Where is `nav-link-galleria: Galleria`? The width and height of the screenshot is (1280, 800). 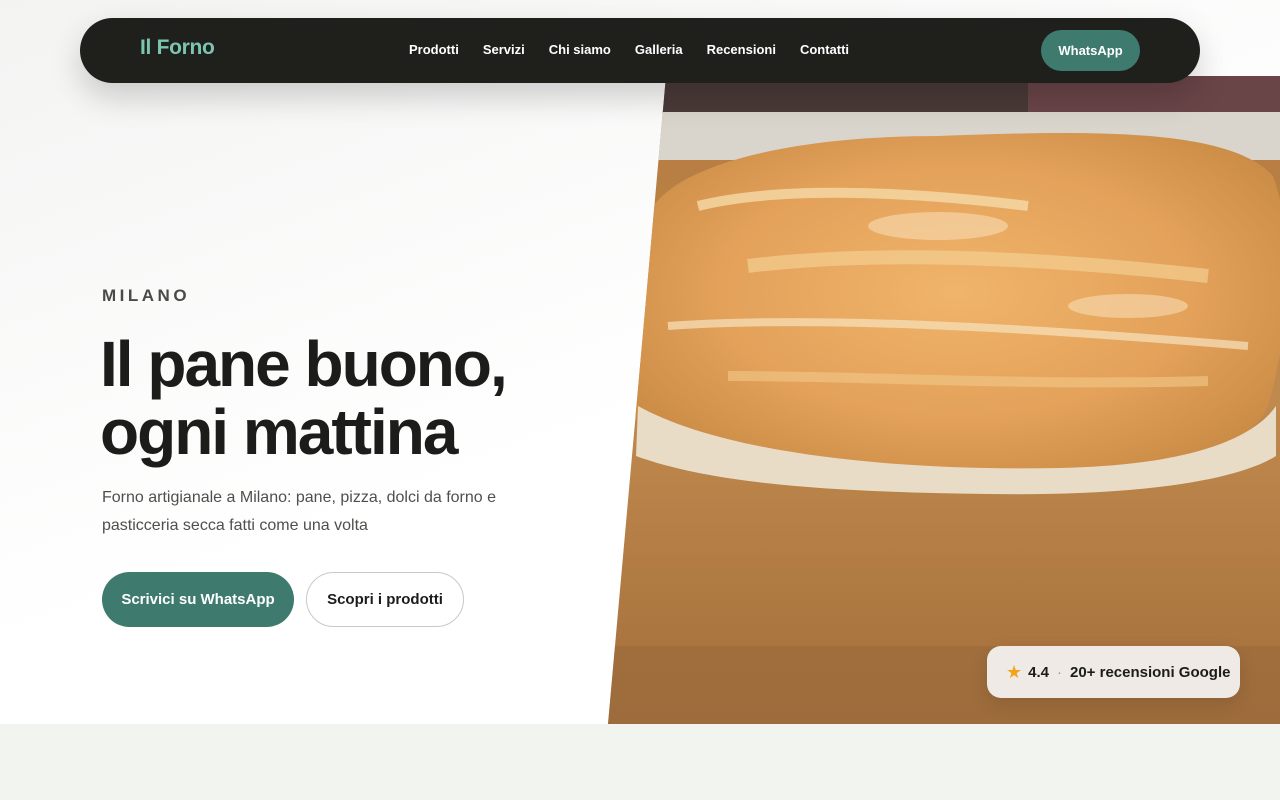
nav-link-galleria: Galleria is located at coordinates (659, 49).